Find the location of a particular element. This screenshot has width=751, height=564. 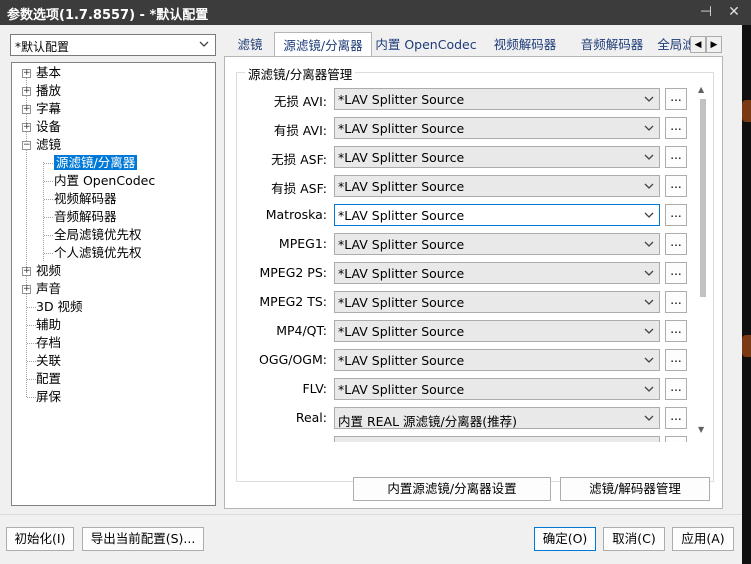

tree-item: 源滤镜/分离器 is located at coordinates (96, 163).